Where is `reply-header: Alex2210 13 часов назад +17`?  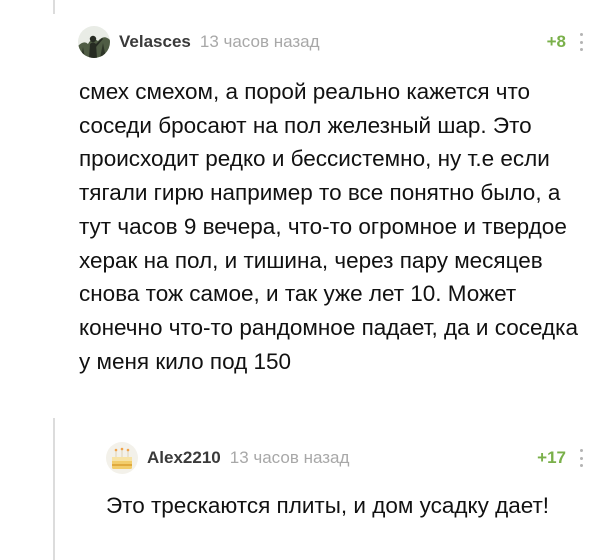
reply-header: Alex2210 13 часов назад +17 is located at coordinates (345, 458).